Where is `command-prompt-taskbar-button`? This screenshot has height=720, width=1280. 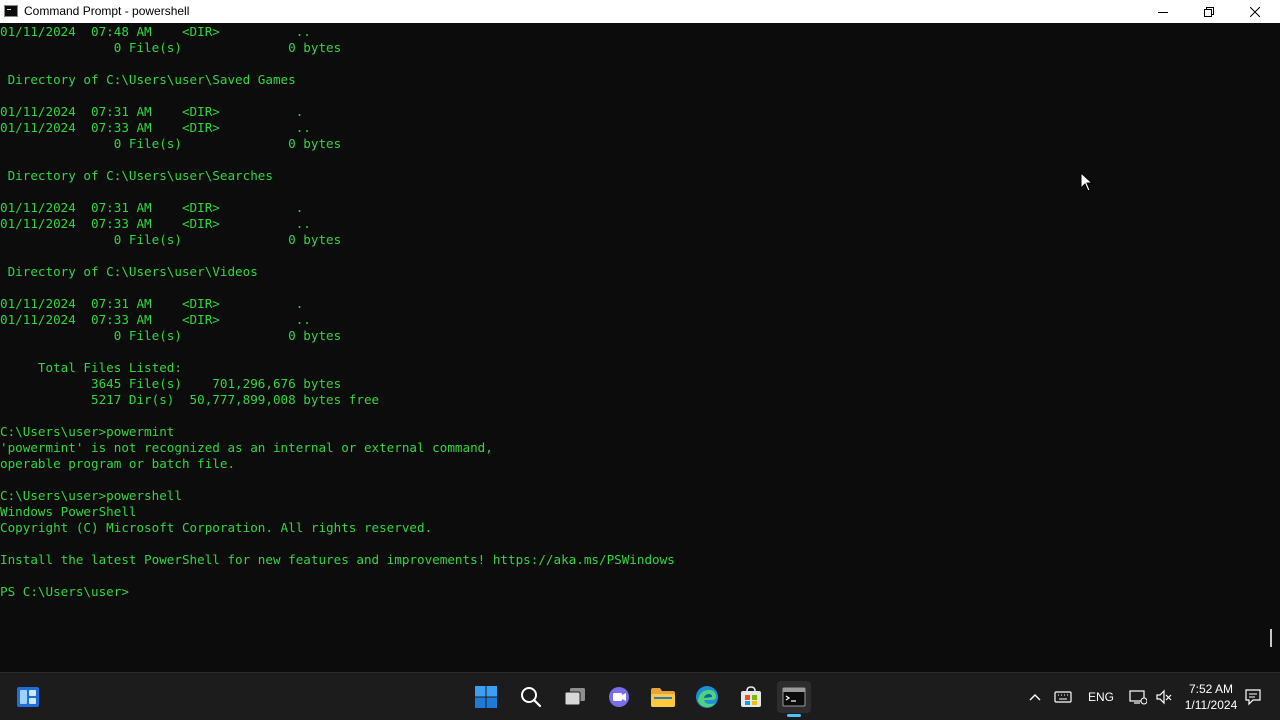
command-prompt-taskbar-button is located at coordinates (794, 697).